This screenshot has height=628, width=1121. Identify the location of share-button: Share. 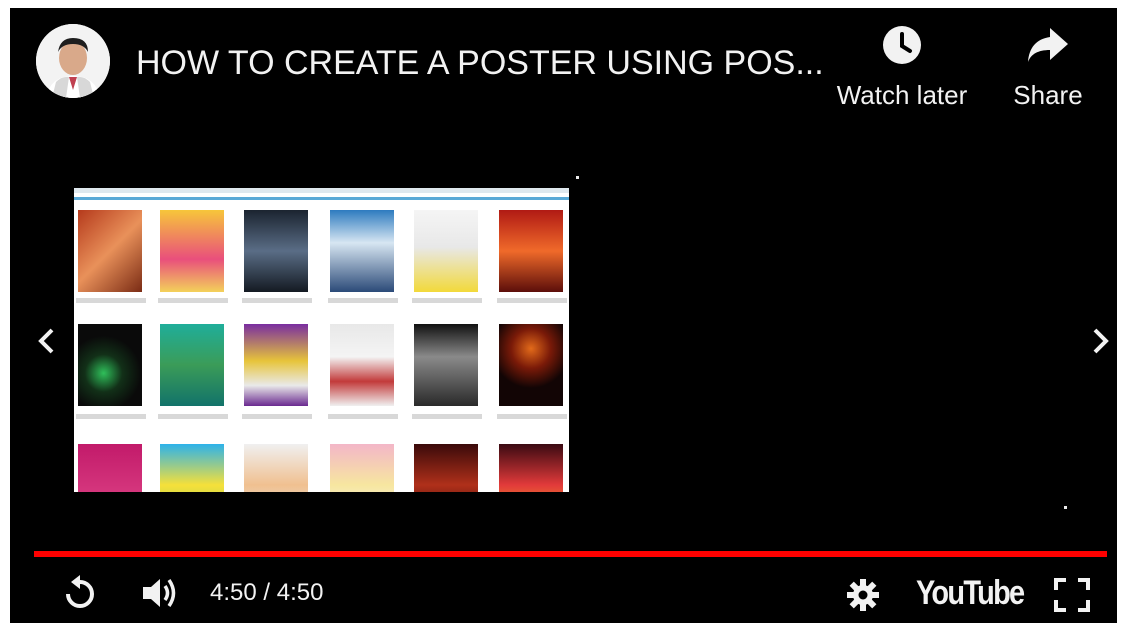
(1045, 74).